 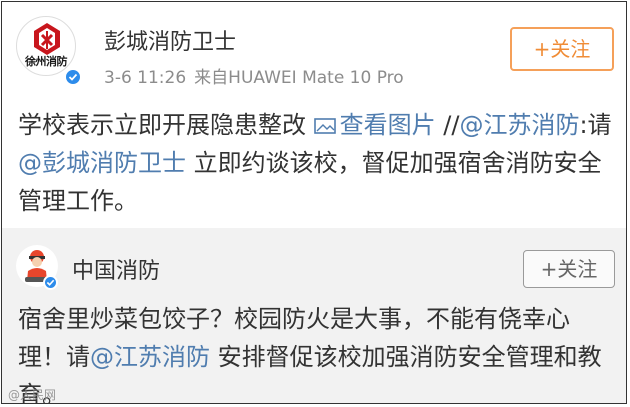 I want to click on retweet-username: 中国消防, so click(x=116, y=269).